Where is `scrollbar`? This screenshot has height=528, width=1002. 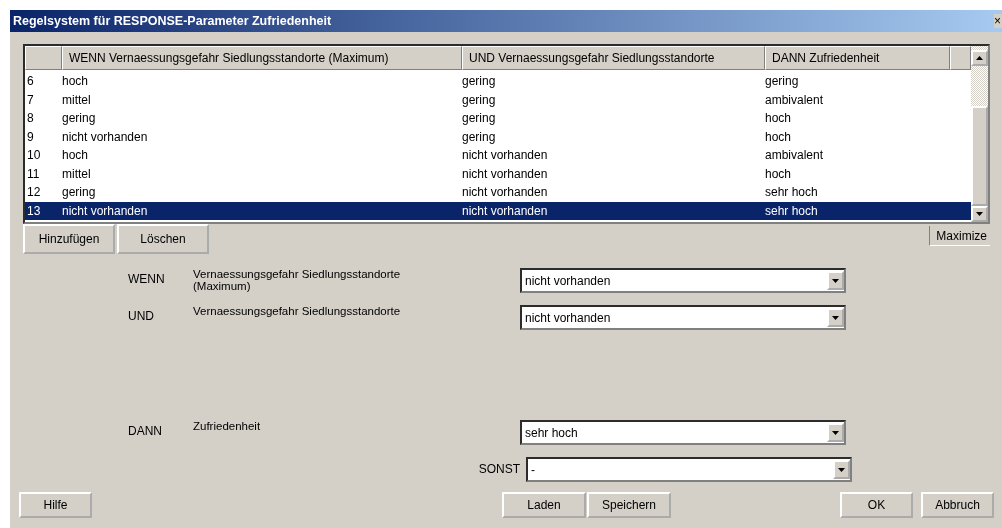
scrollbar is located at coordinates (979, 134).